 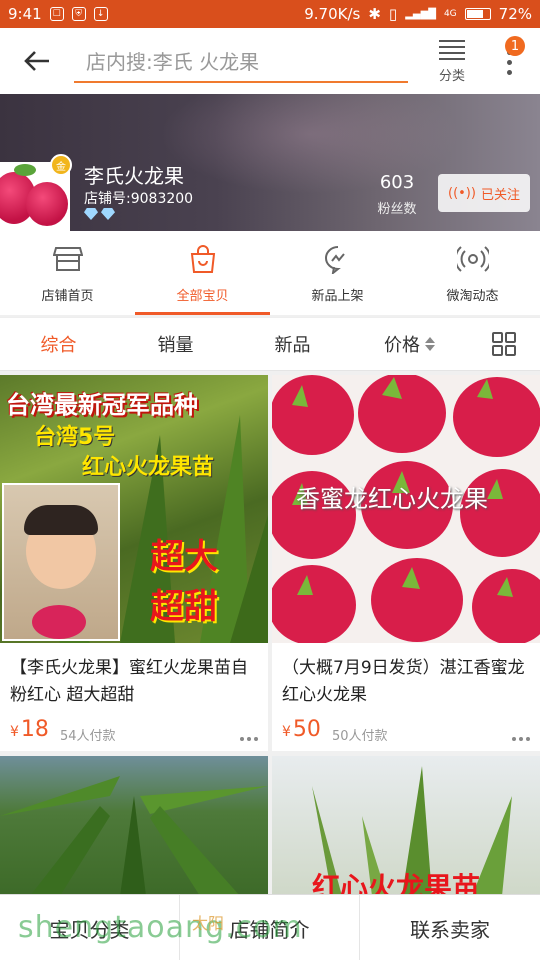 What do you see at coordinates (472, 296) in the screenshot?
I see `tab-label: 微淘动态` at bounding box center [472, 296].